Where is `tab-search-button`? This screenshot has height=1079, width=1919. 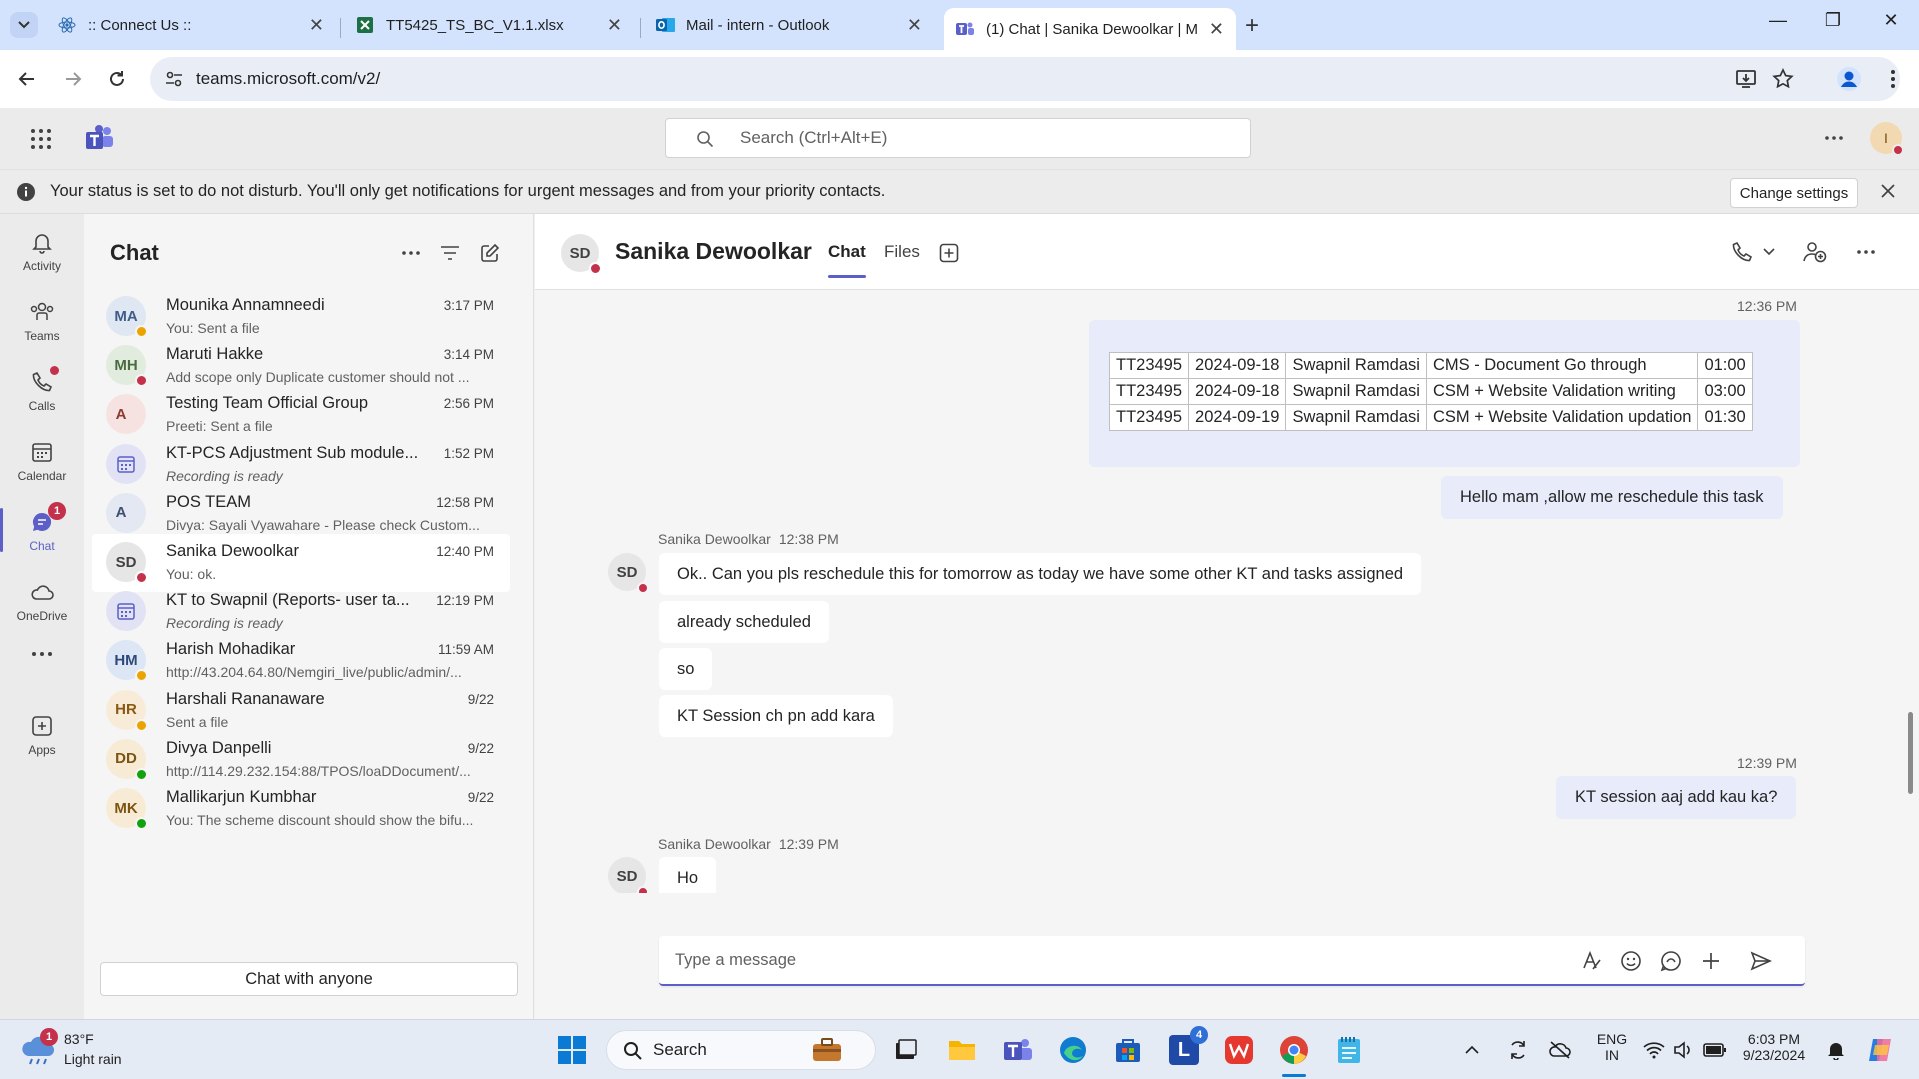
tab-search-button is located at coordinates (24, 25).